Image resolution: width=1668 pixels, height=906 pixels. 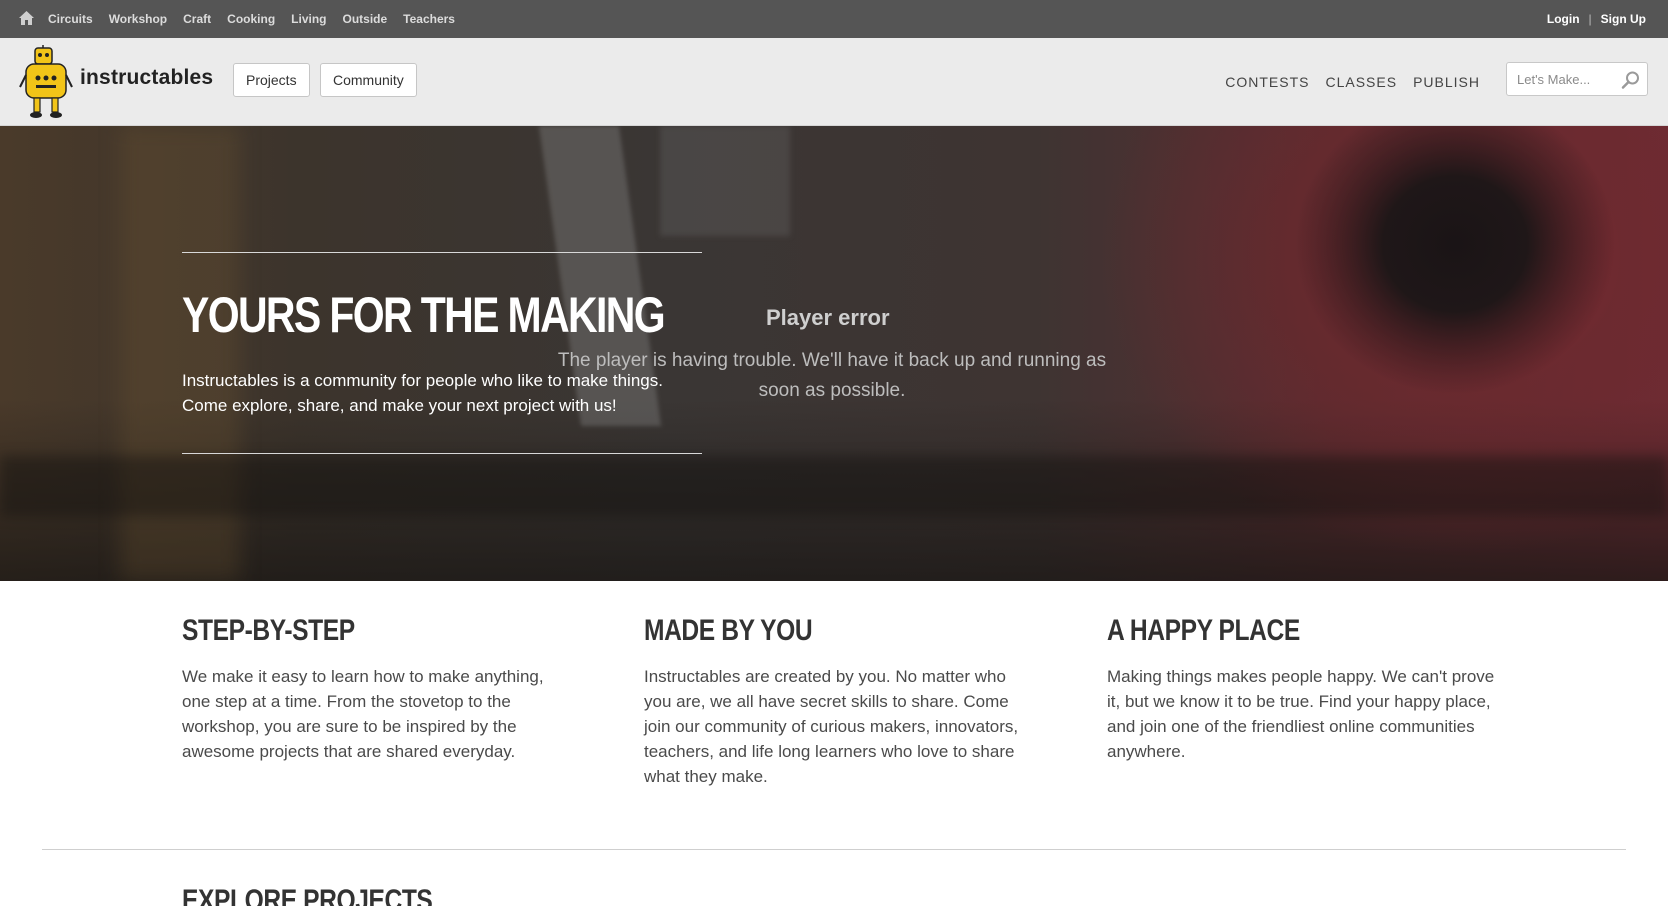 I want to click on category-link-teachers: Teachers, so click(x=429, y=19).